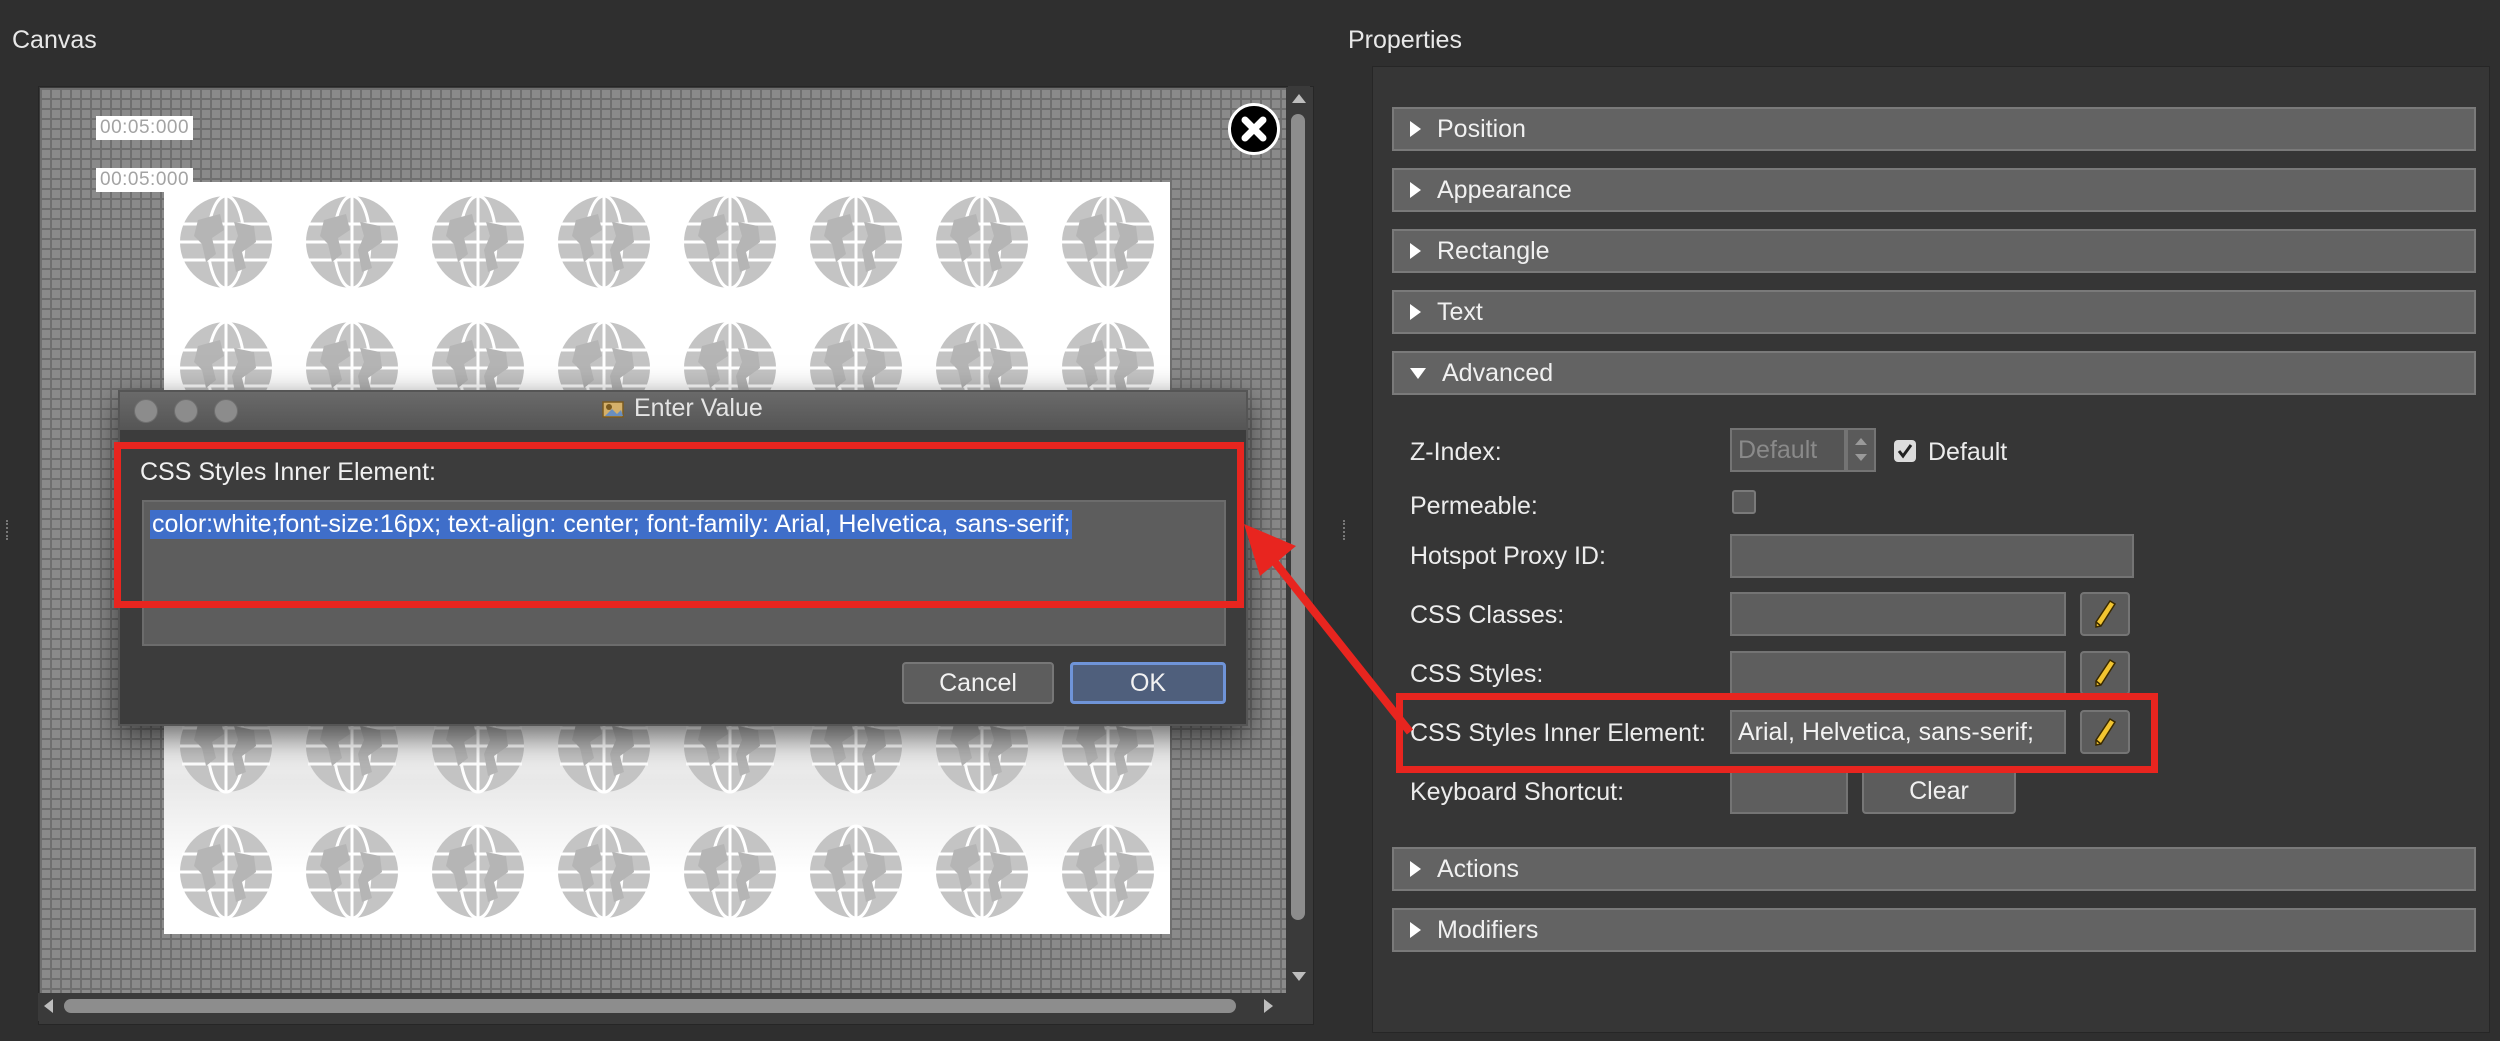 This screenshot has height=1041, width=2500. I want to click on scroll-right-icon, so click(1268, 1006).